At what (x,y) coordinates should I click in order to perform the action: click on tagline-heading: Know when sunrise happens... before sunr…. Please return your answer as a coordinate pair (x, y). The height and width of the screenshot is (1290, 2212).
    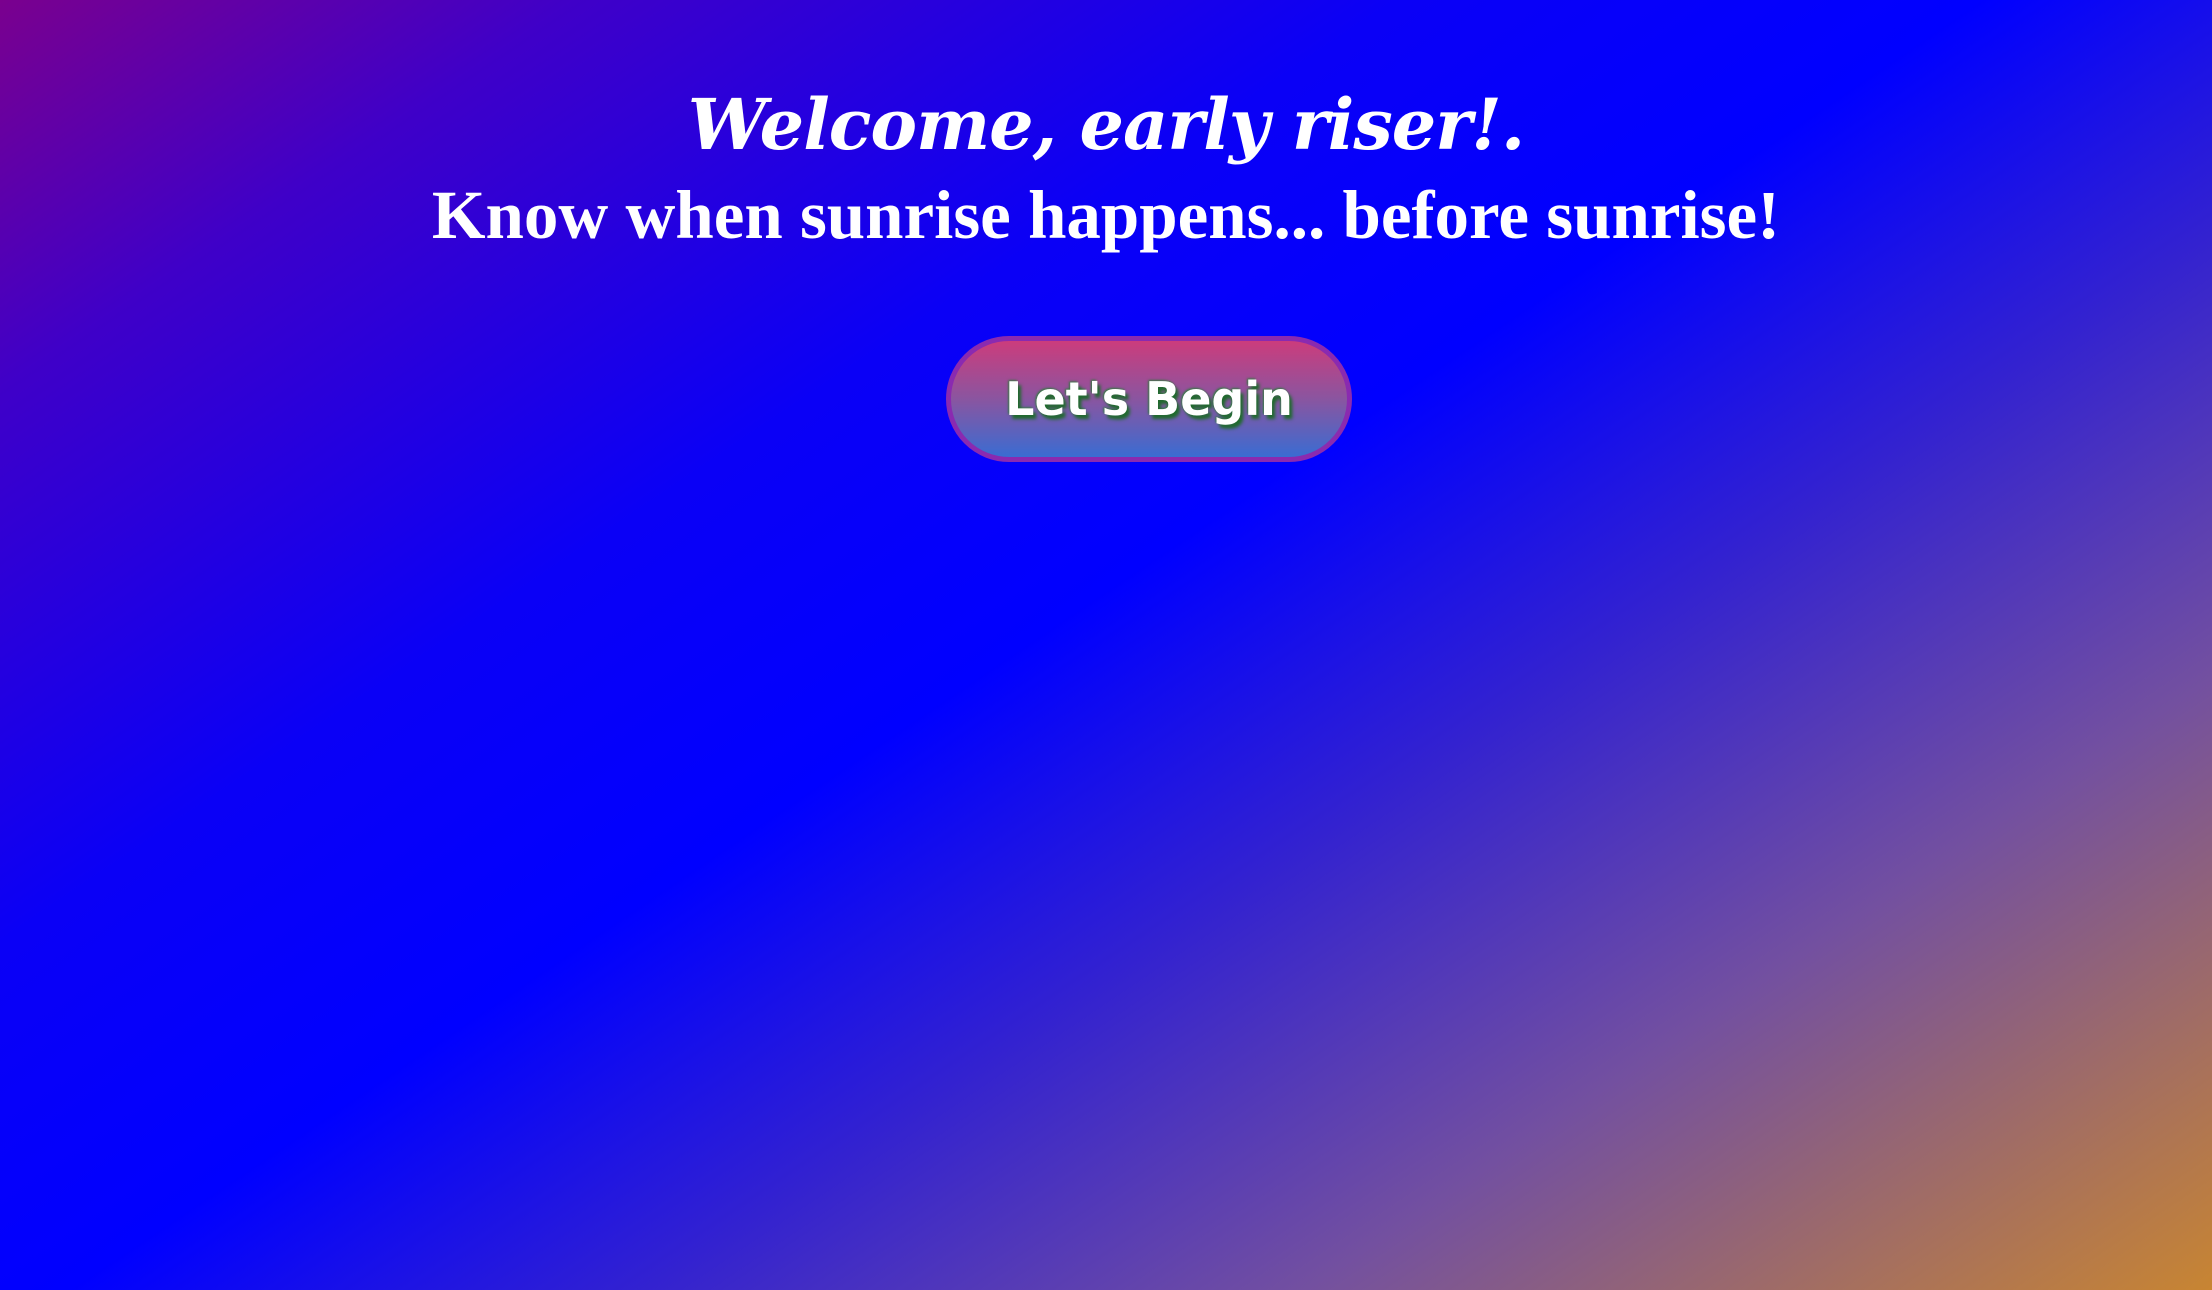
    Looking at the image, I should click on (1106, 215).